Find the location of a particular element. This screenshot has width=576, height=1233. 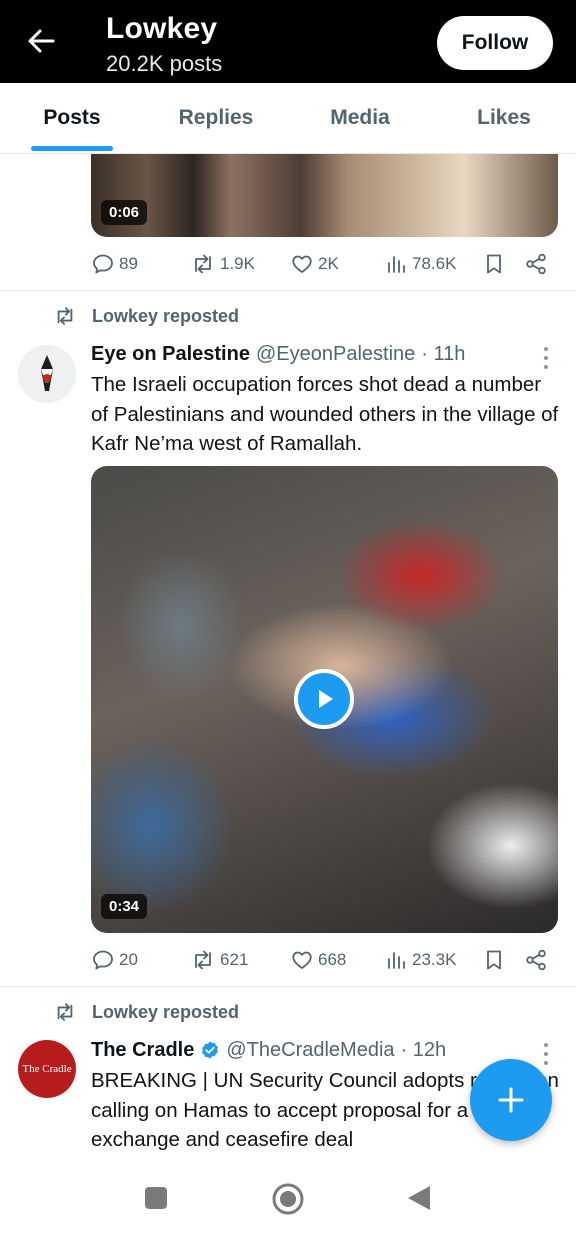

reply-button: 20 is located at coordinates (114, 960).